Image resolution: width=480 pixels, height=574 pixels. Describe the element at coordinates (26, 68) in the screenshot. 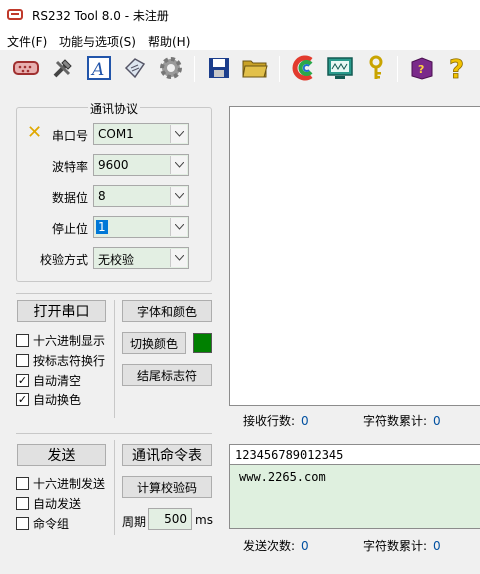

I see `serial-port-icon` at that location.